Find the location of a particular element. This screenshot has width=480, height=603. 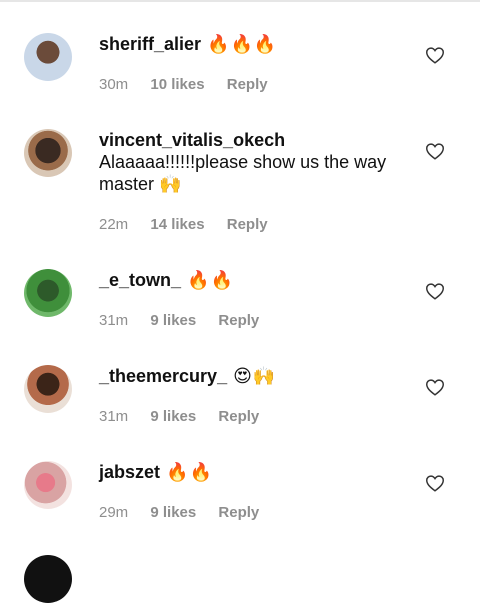

top-divider is located at coordinates (240, 1).